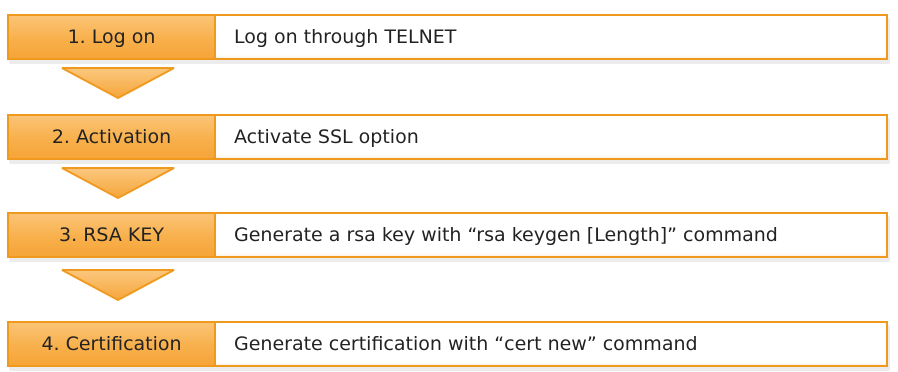 This screenshot has height=372, width=898. Describe the element at coordinates (111, 37) in the screenshot. I see `step-1-label: 1. Log on` at that location.